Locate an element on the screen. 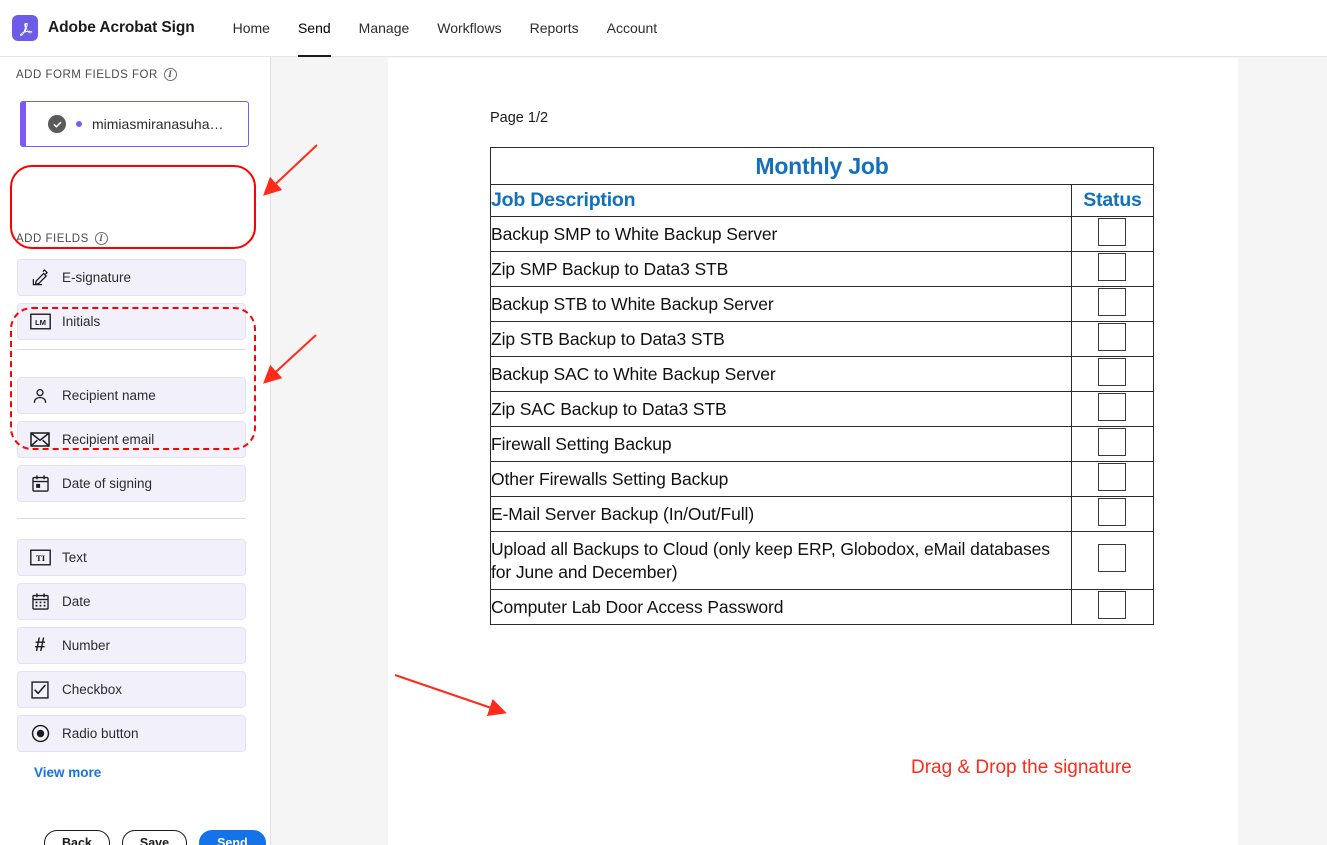  field-button-date-of-signing: Date of signing is located at coordinates (131, 483).